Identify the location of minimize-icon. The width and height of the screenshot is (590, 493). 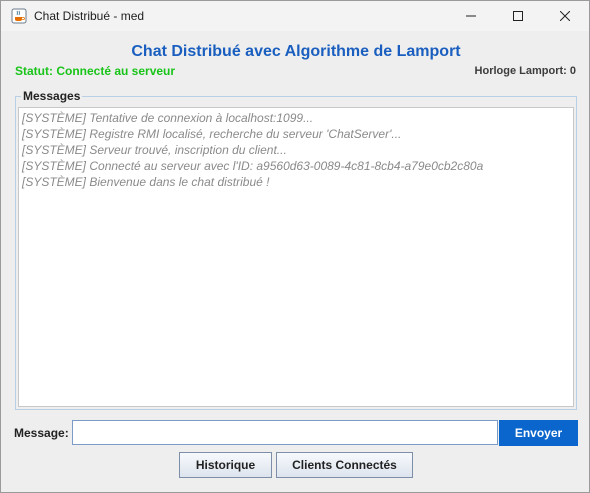
(471, 16).